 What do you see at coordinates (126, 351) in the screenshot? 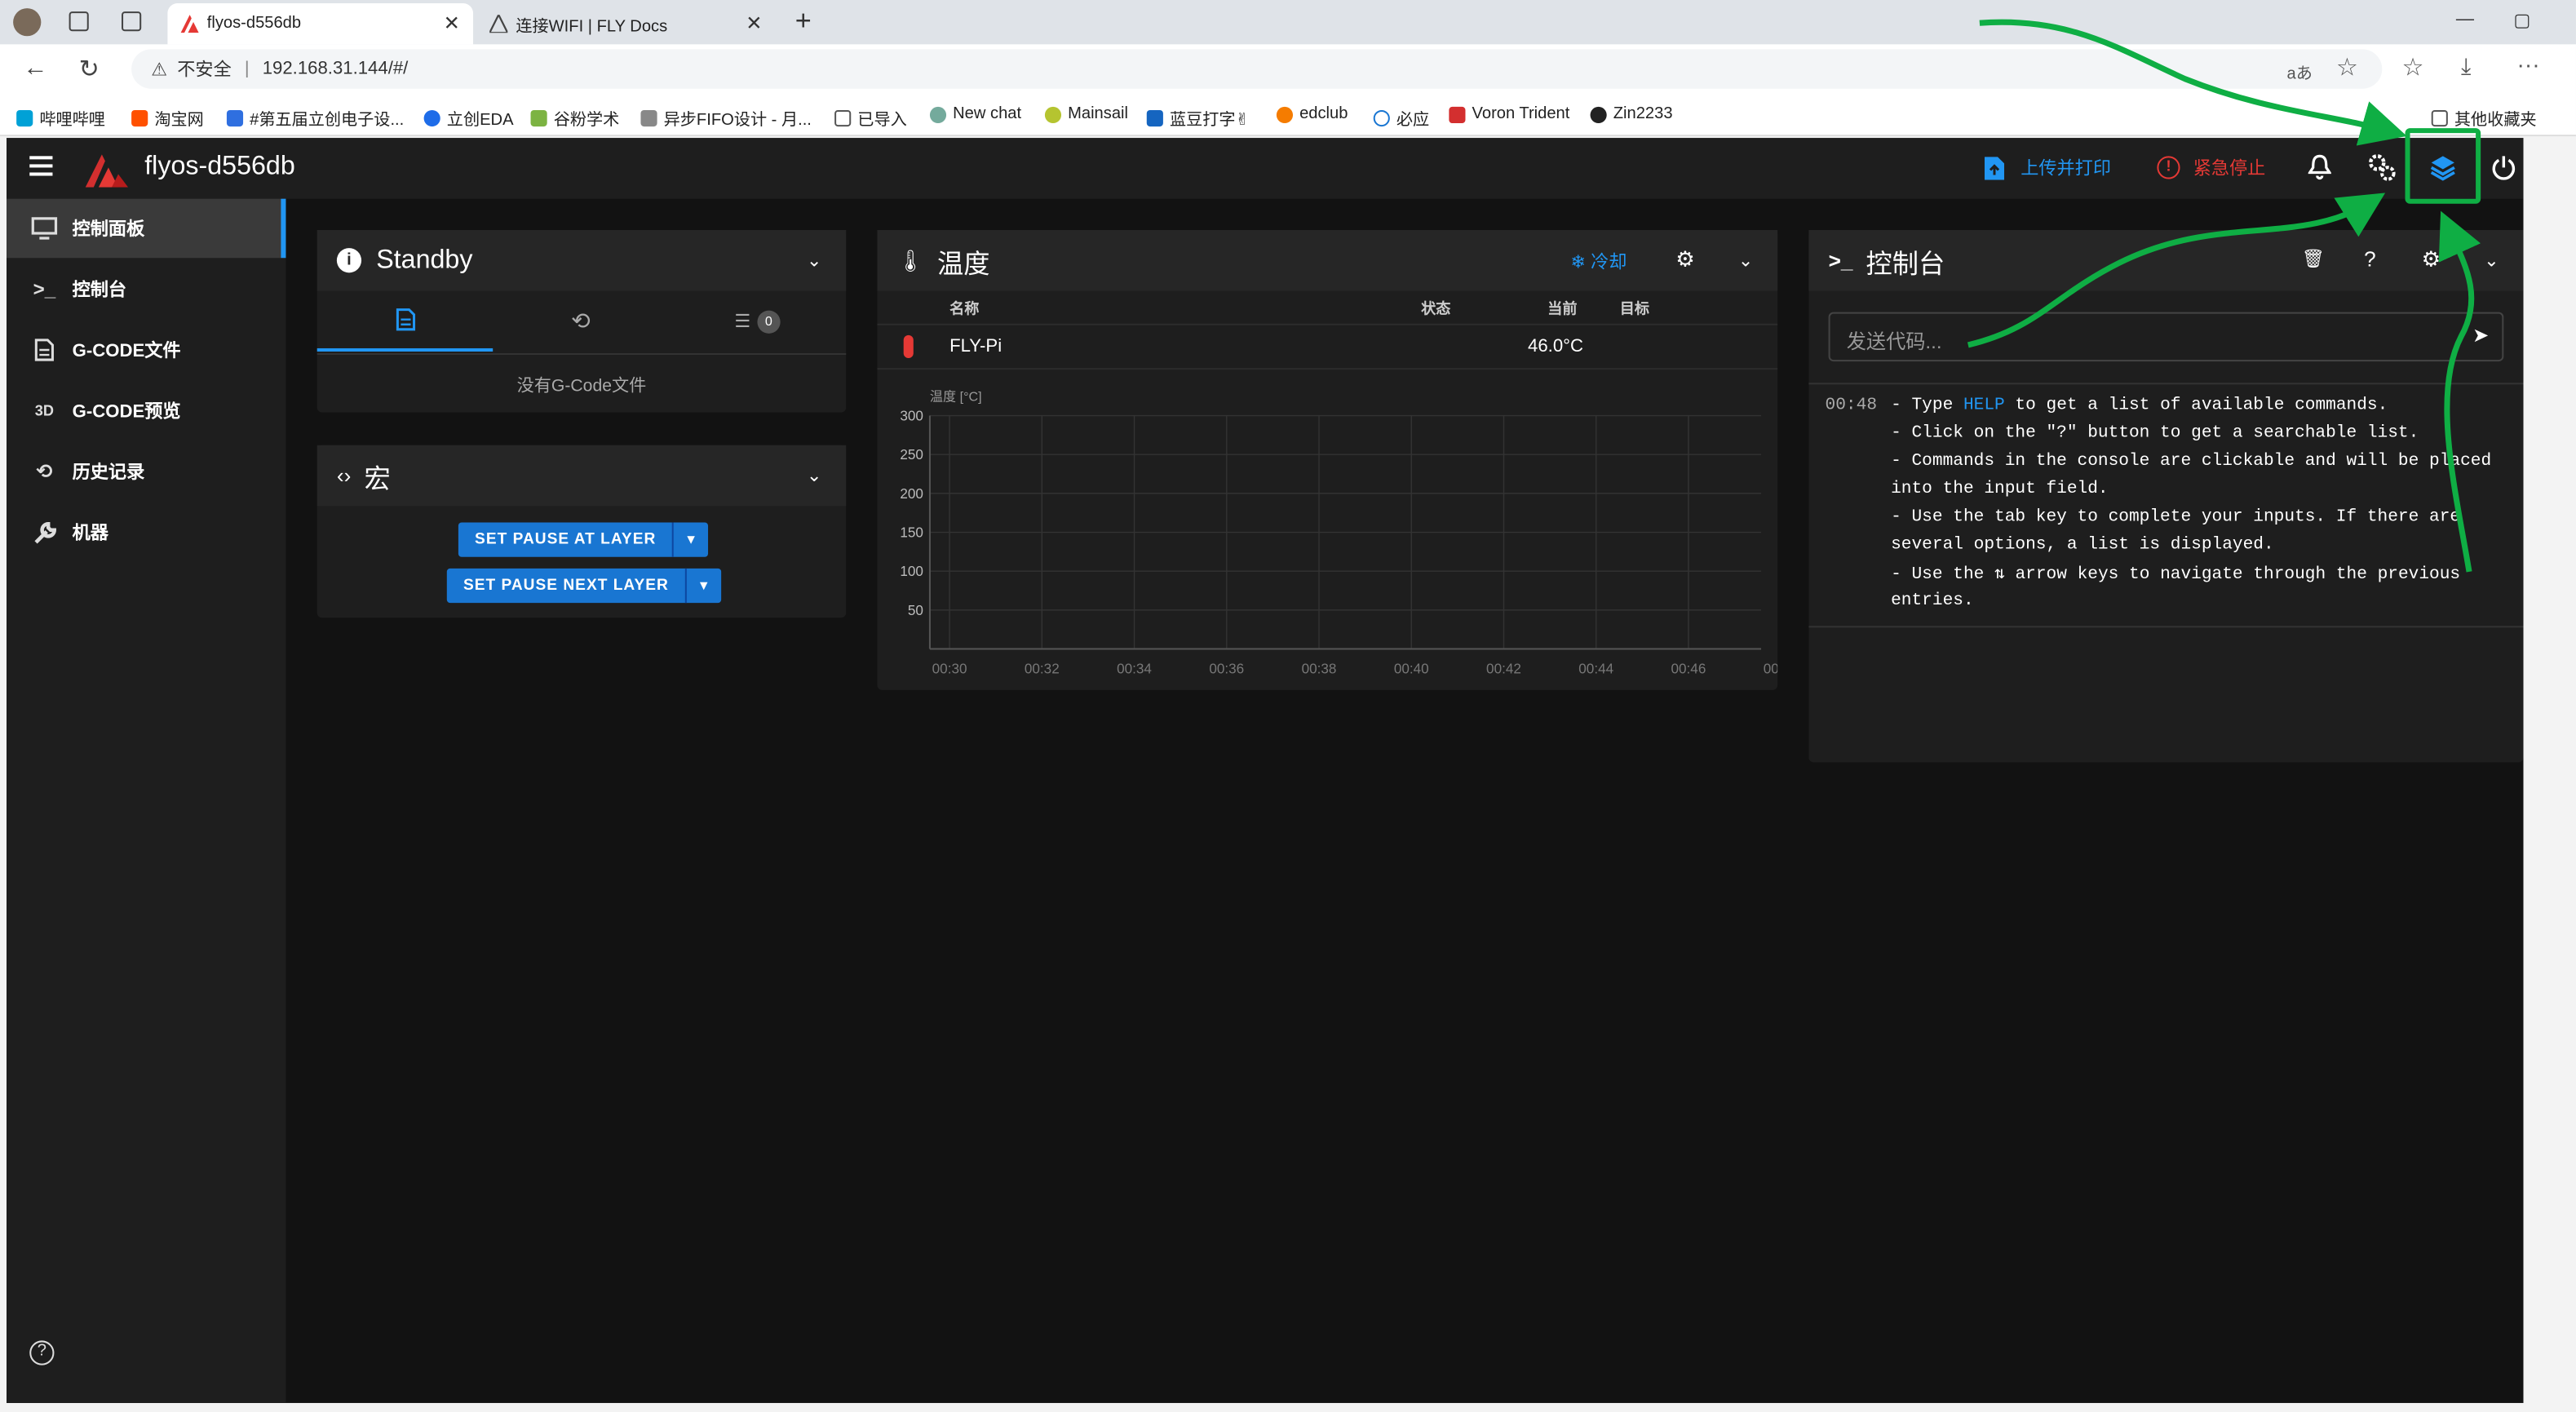
I see `sidebar-item-label: G-CODE文件` at bounding box center [126, 351].